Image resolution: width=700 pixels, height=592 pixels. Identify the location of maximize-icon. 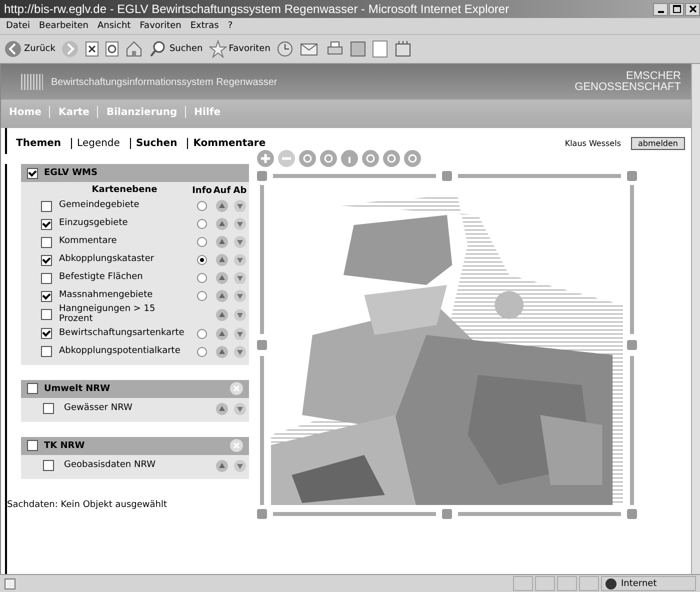
(676, 9).